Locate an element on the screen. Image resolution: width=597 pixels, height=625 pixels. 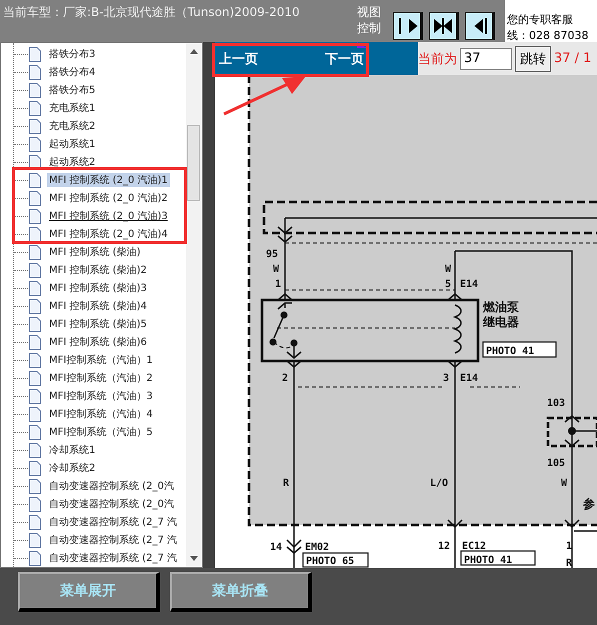
tree-item: MFI控制系统（汽油）3 is located at coordinates (101, 396).